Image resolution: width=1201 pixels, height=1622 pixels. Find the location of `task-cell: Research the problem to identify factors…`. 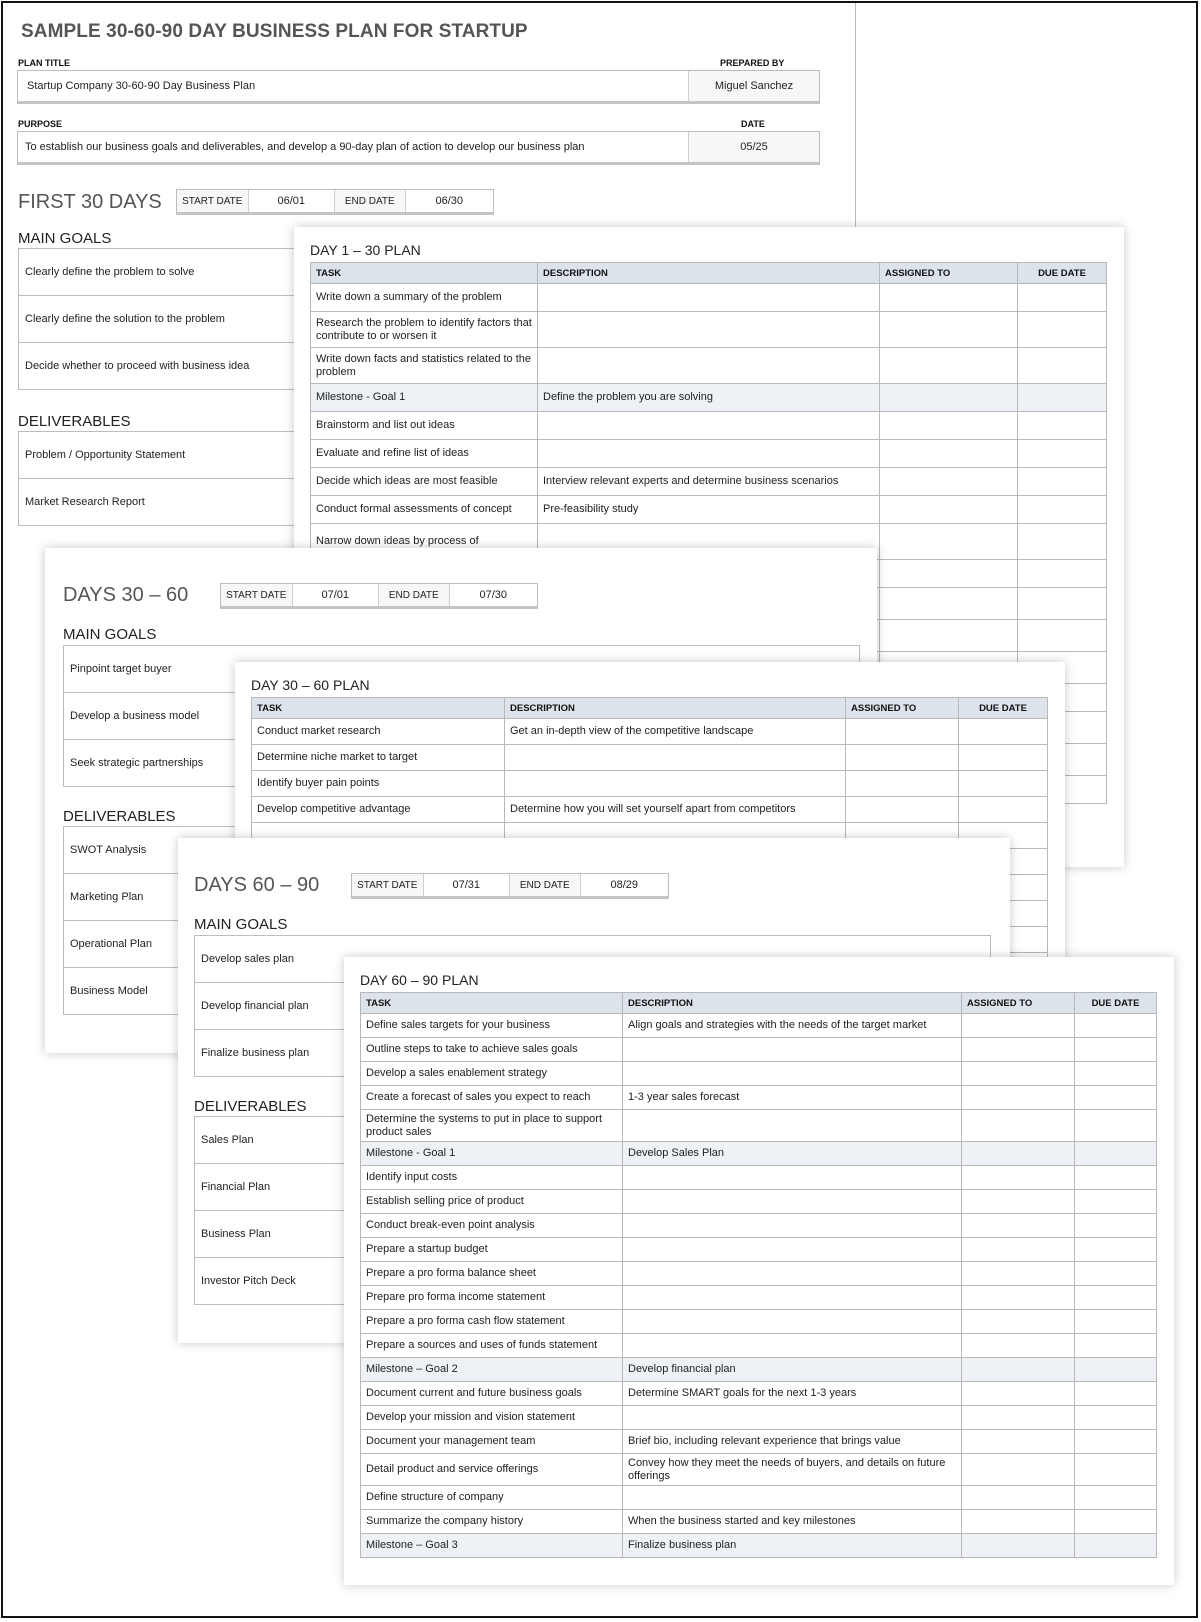

task-cell: Research the problem to identify factors… is located at coordinates (424, 329).